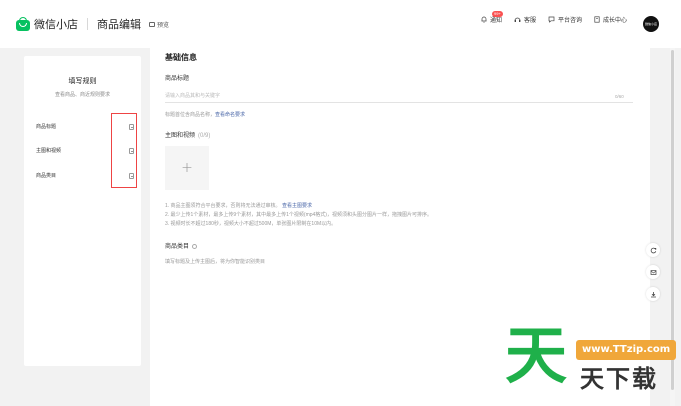  I want to click on floating-toolbar, so click(653, 276).